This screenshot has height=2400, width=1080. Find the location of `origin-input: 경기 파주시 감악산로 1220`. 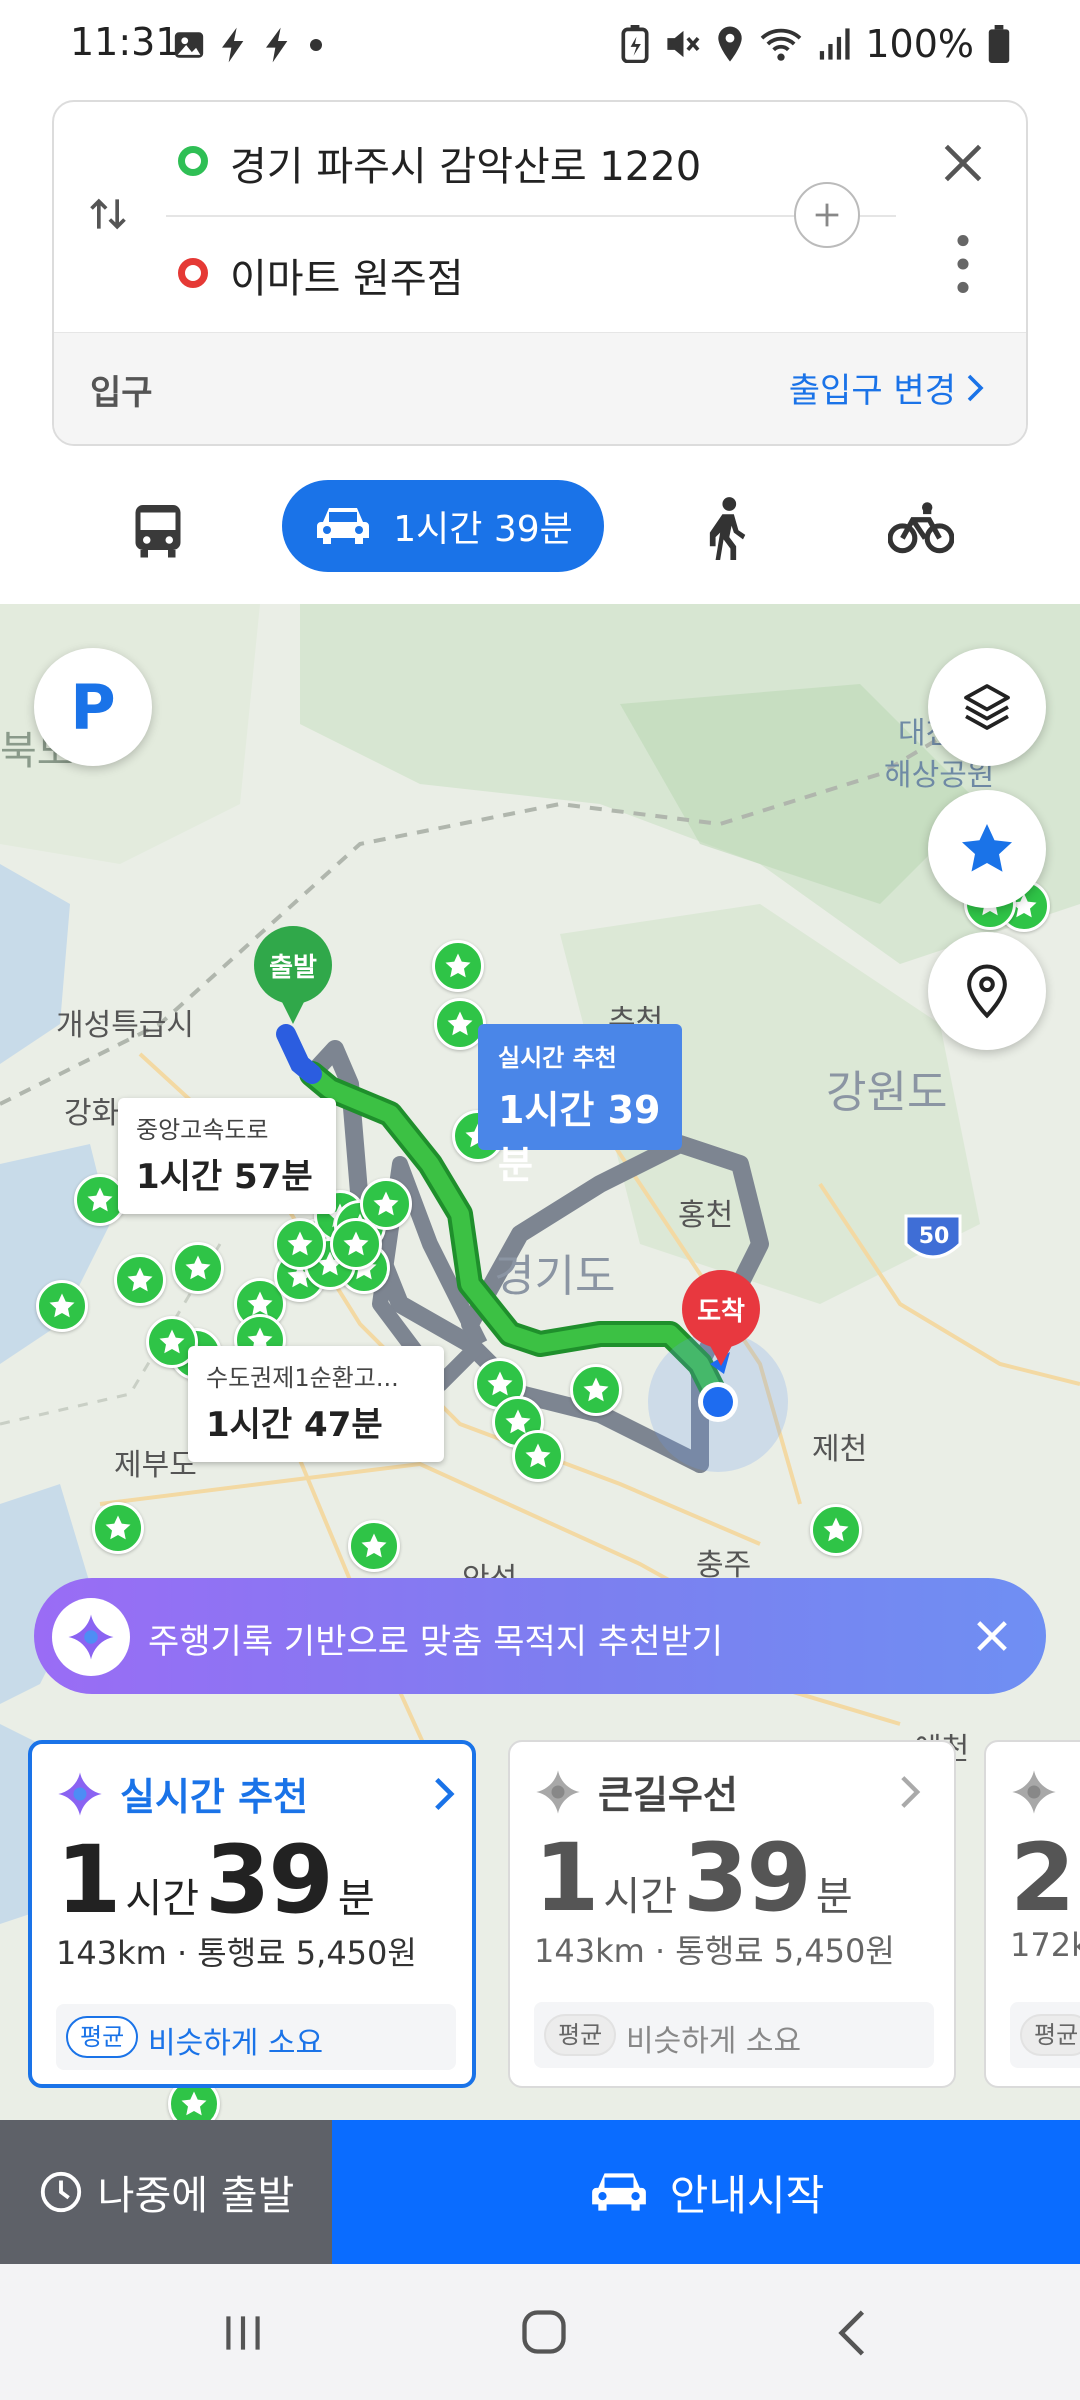

origin-input: 경기 파주시 감악산로 1220 is located at coordinates (465, 163).